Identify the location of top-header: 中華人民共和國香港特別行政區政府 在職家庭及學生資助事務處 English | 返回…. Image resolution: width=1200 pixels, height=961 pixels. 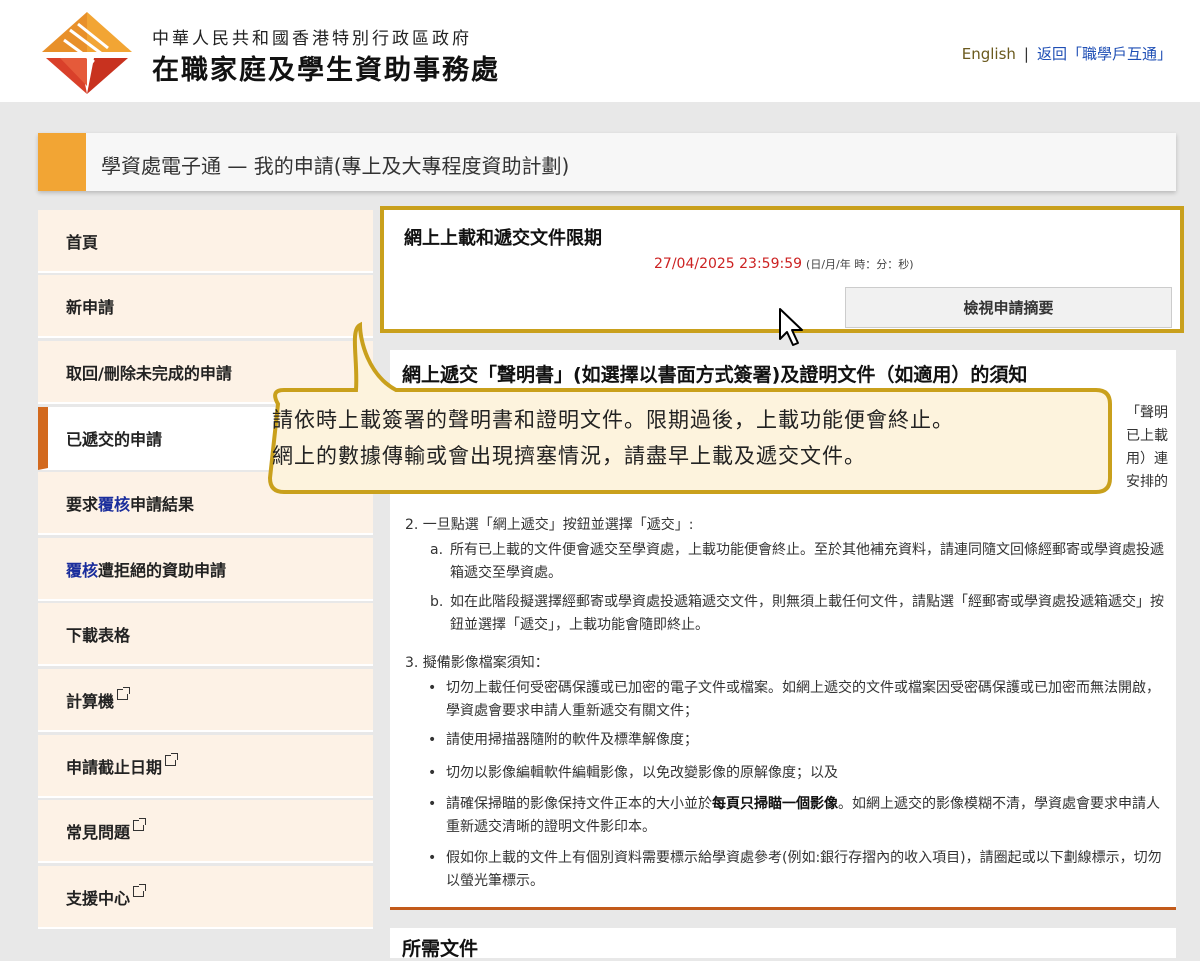
(600, 51).